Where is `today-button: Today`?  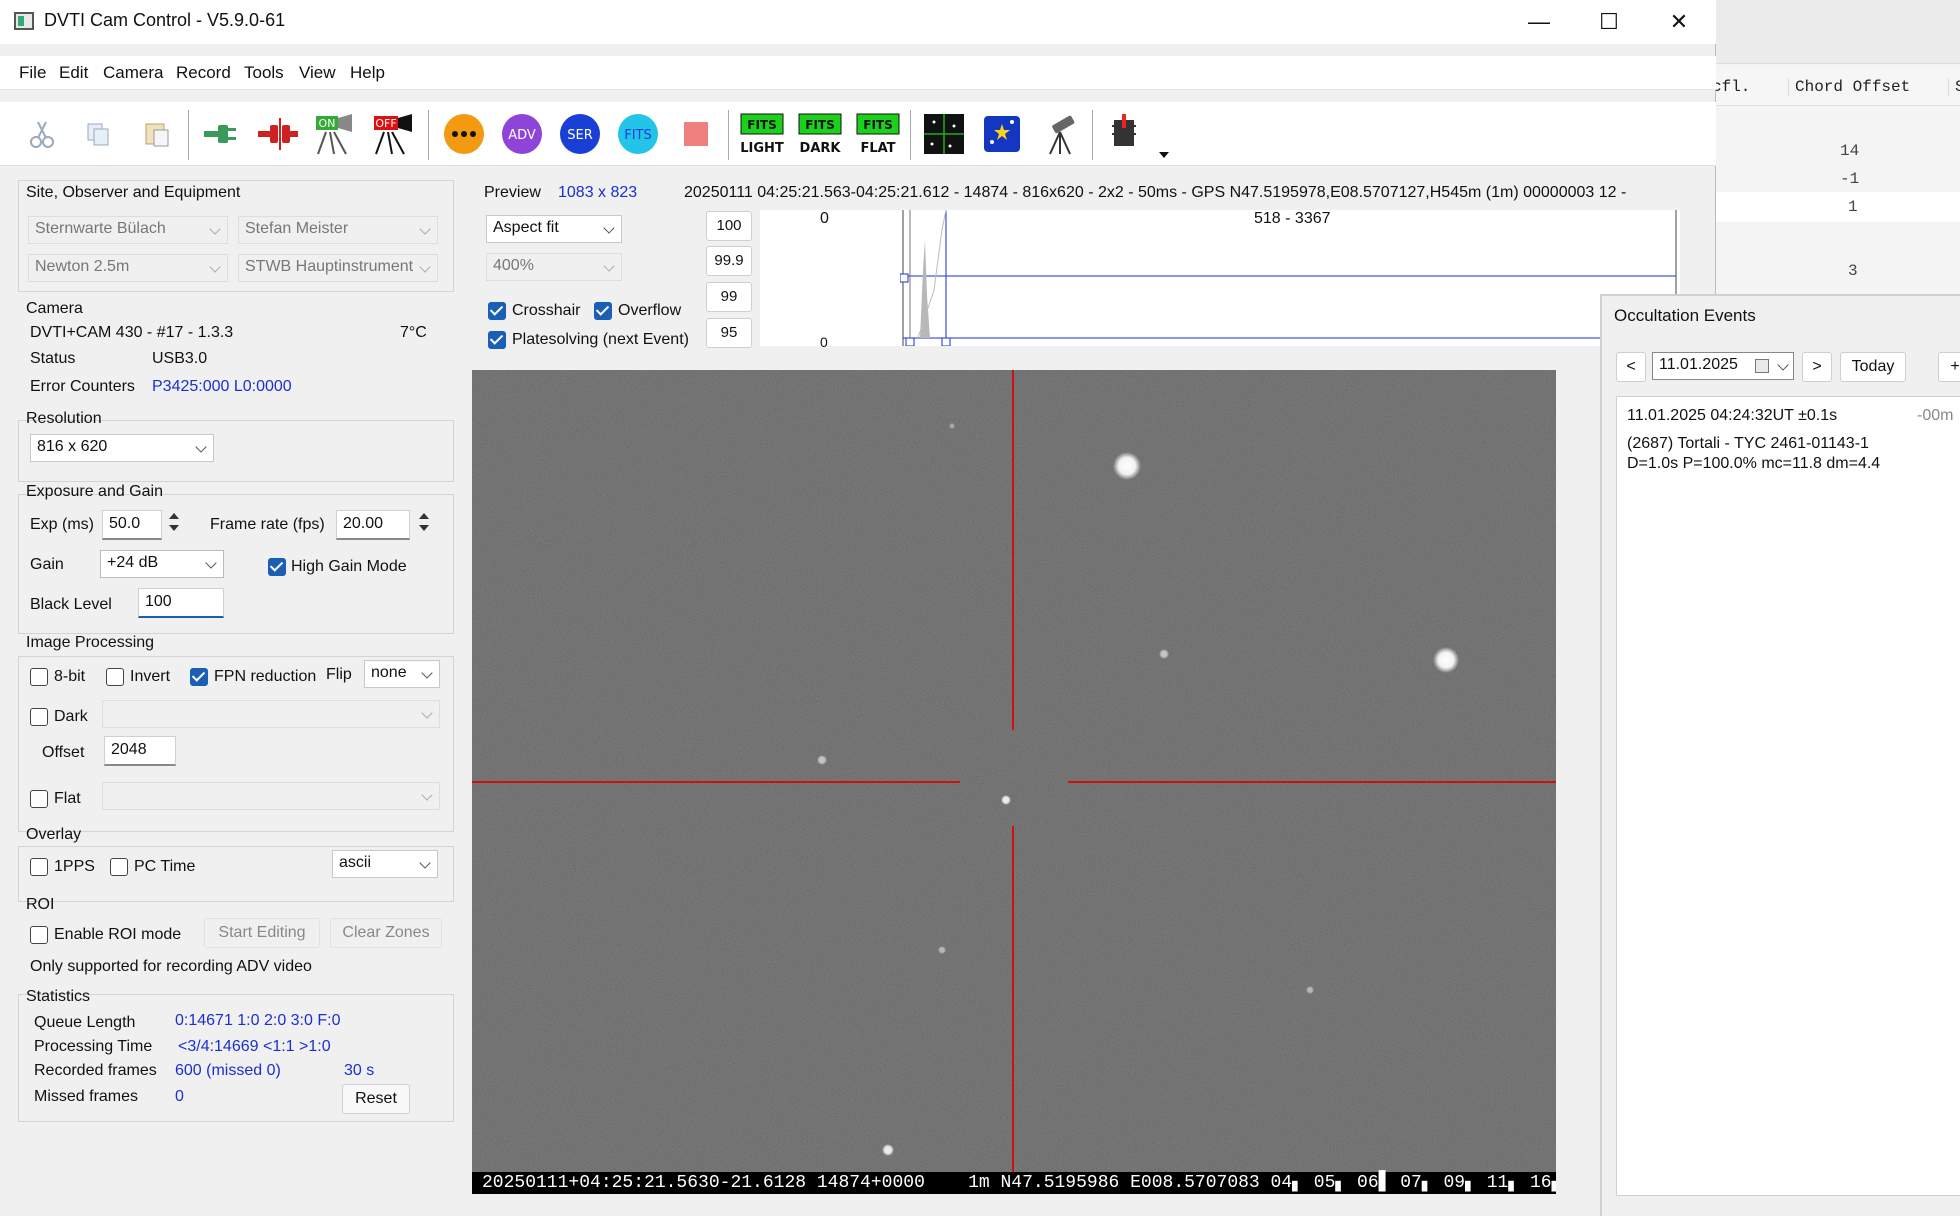
today-button: Today is located at coordinates (1873, 367).